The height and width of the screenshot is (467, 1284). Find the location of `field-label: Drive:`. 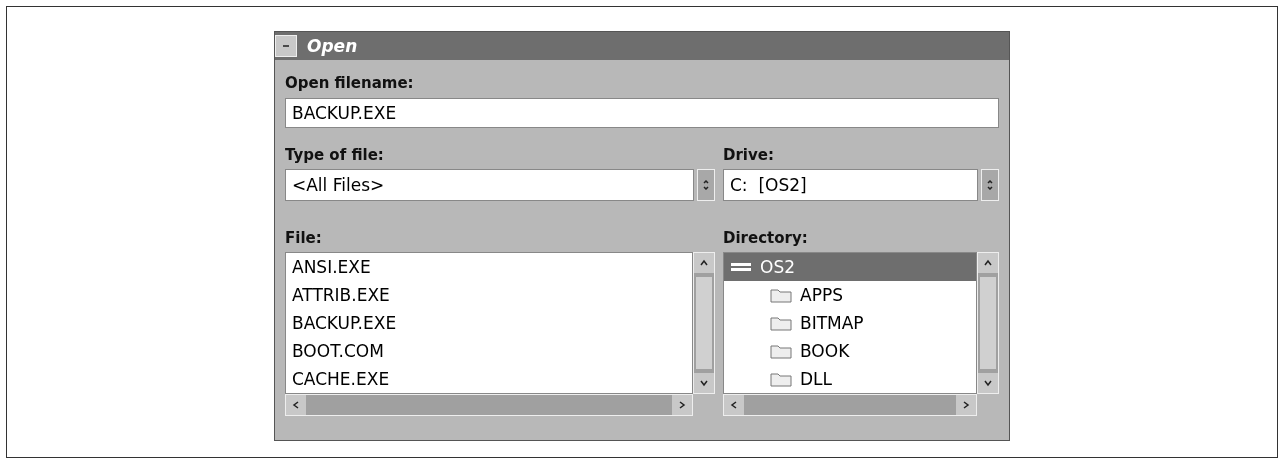

field-label: Drive: is located at coordinates (749, 155).